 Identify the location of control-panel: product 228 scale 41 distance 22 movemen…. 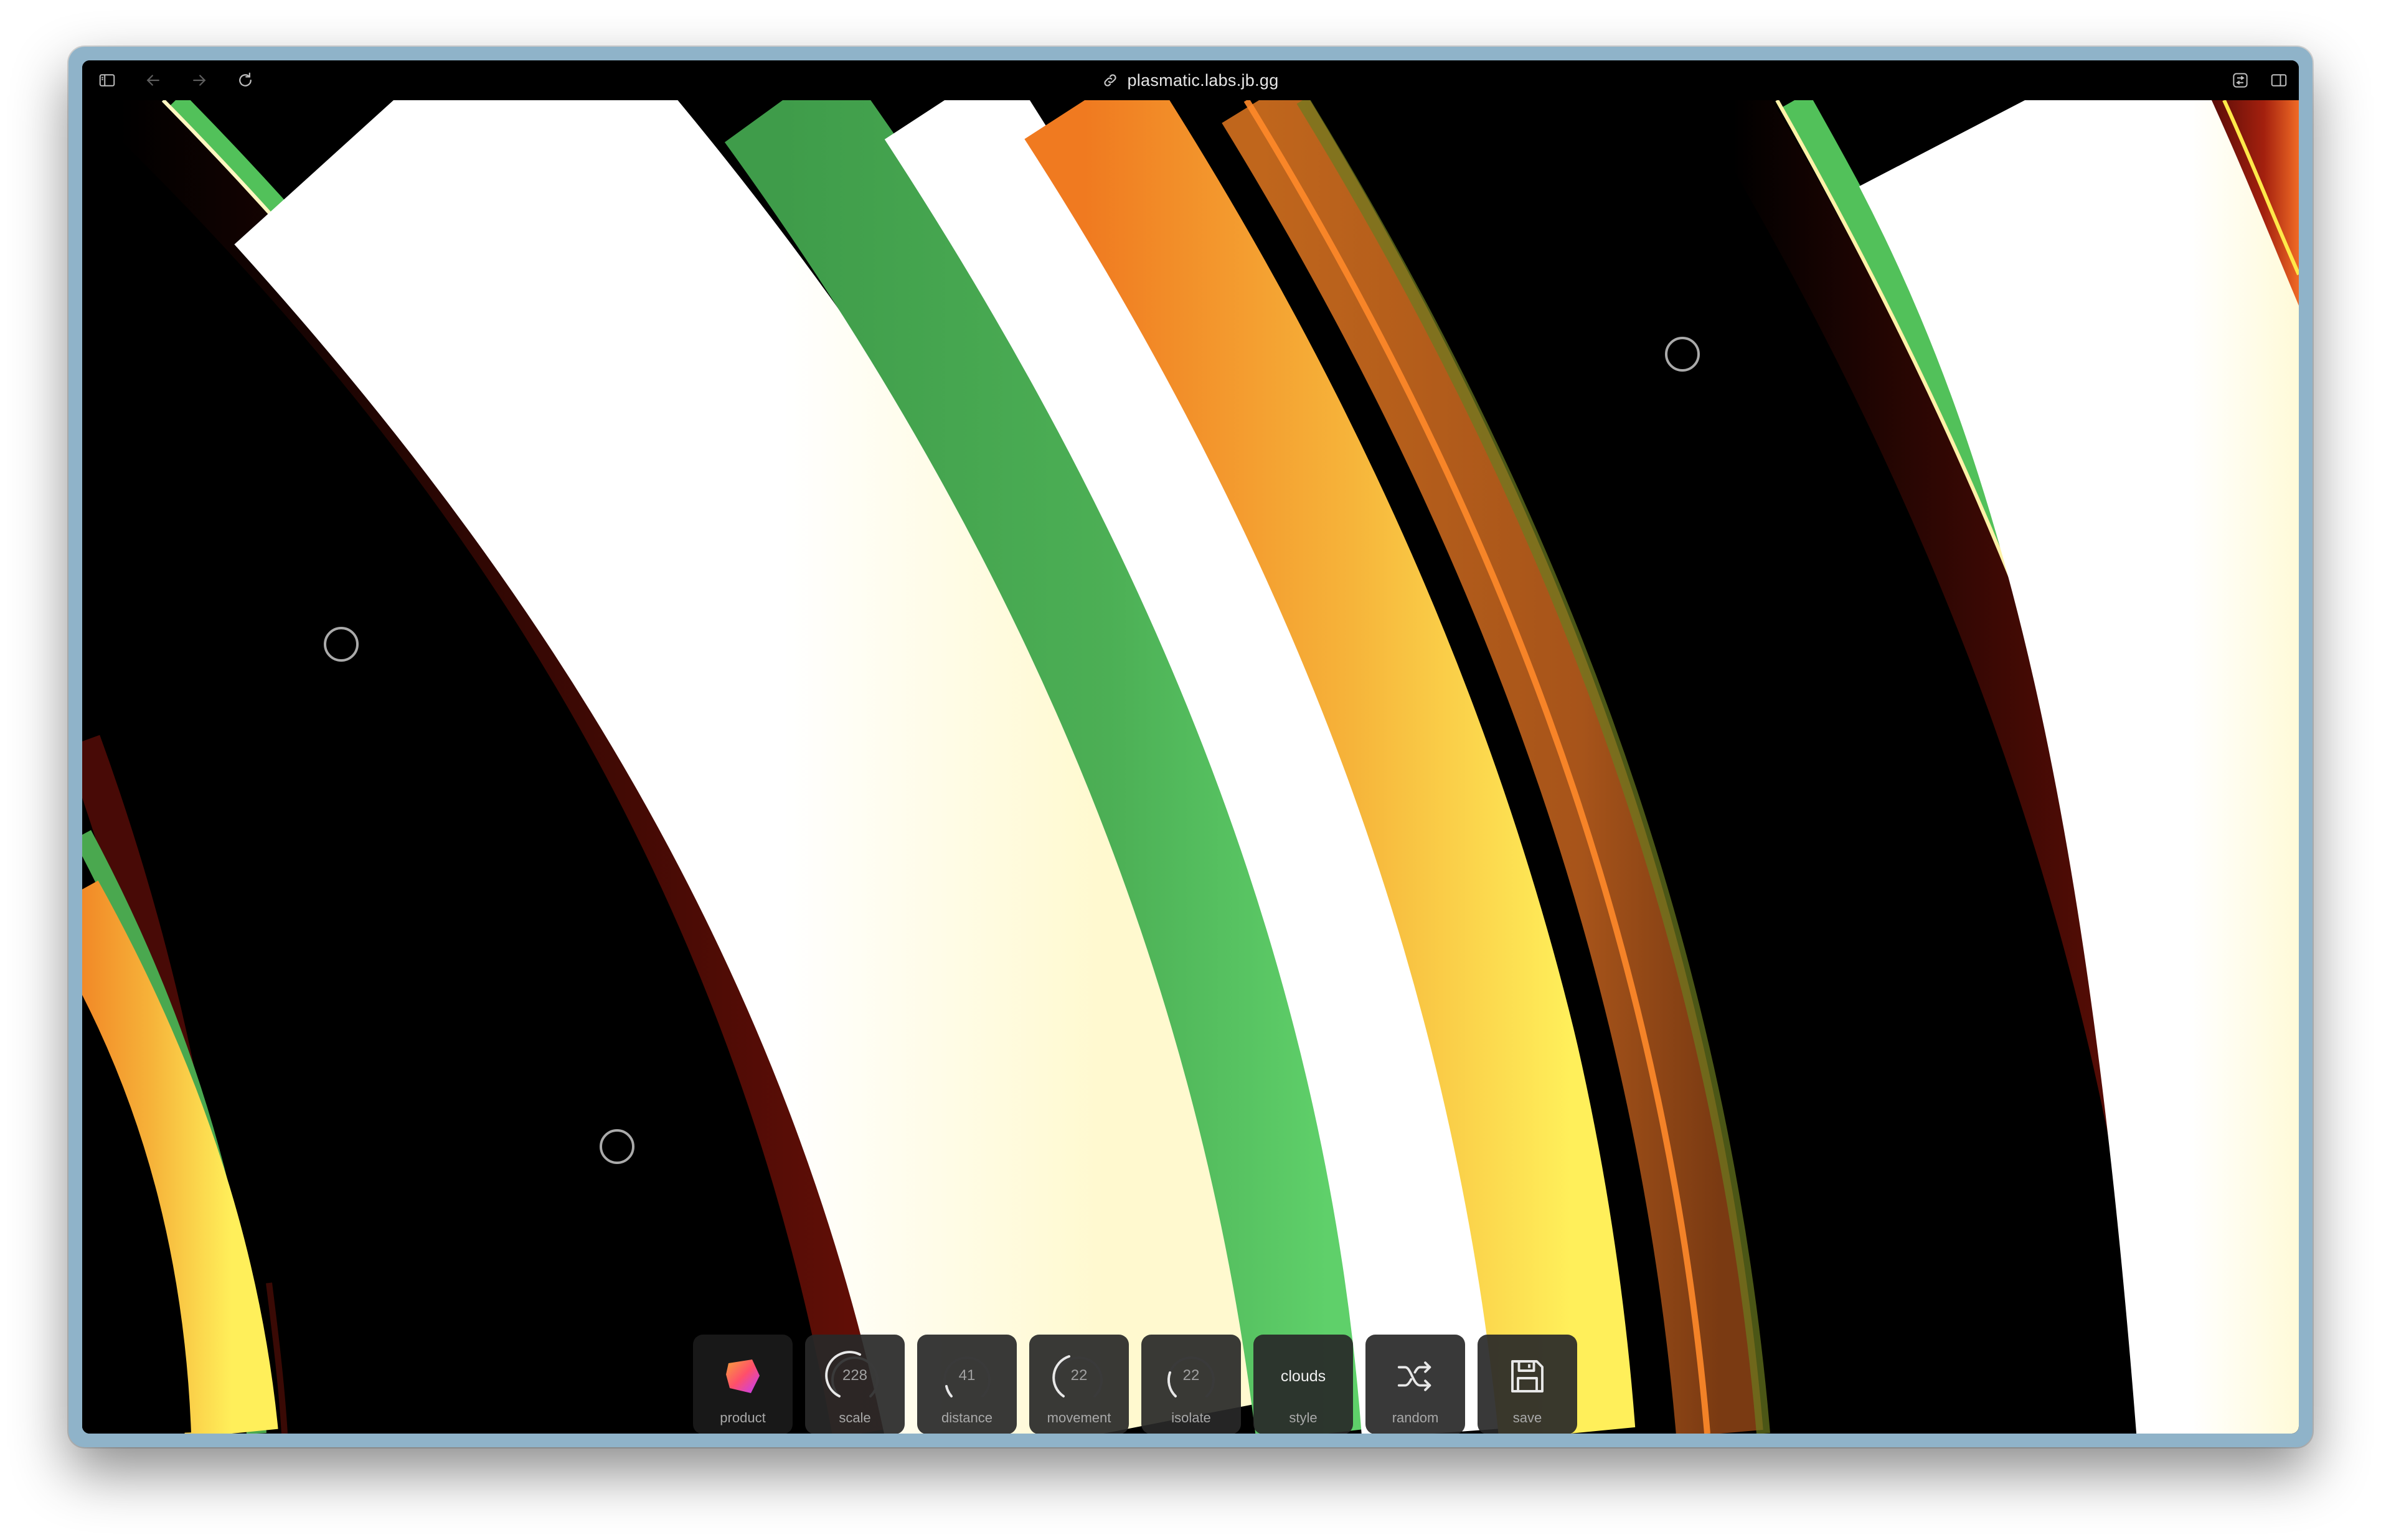
(1135, 1384).